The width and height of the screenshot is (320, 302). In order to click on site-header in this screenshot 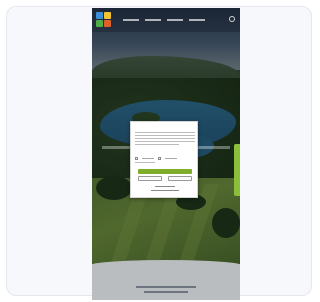, I will do `click(166, 20)`.